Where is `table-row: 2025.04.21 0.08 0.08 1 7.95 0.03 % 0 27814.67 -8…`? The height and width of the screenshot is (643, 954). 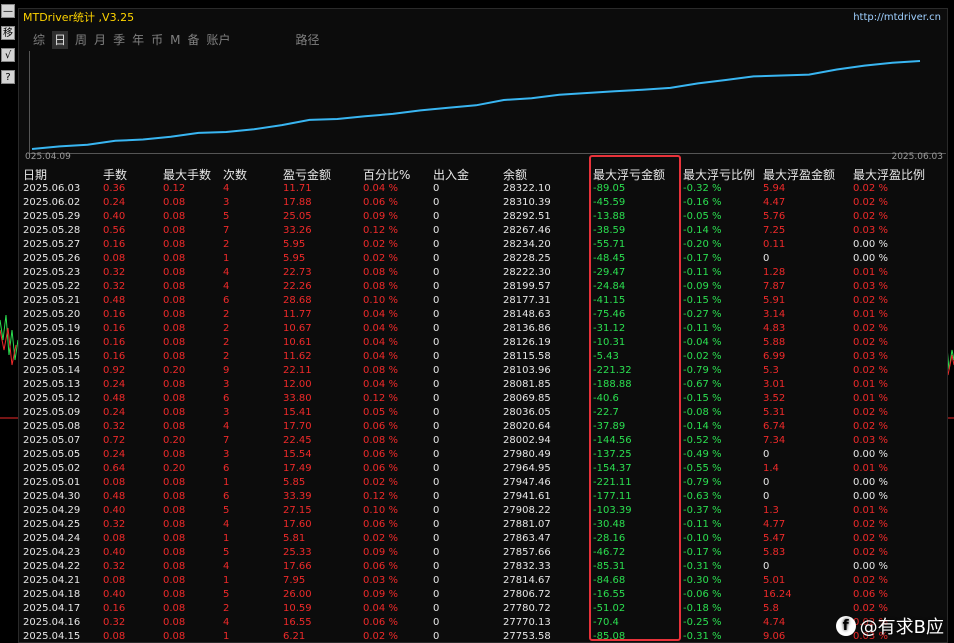
table-row: 2025.04.21 0.08 0.08 1 7.95 0.03 % 0 27814.67 -8… is located at coordinates (483, 581).